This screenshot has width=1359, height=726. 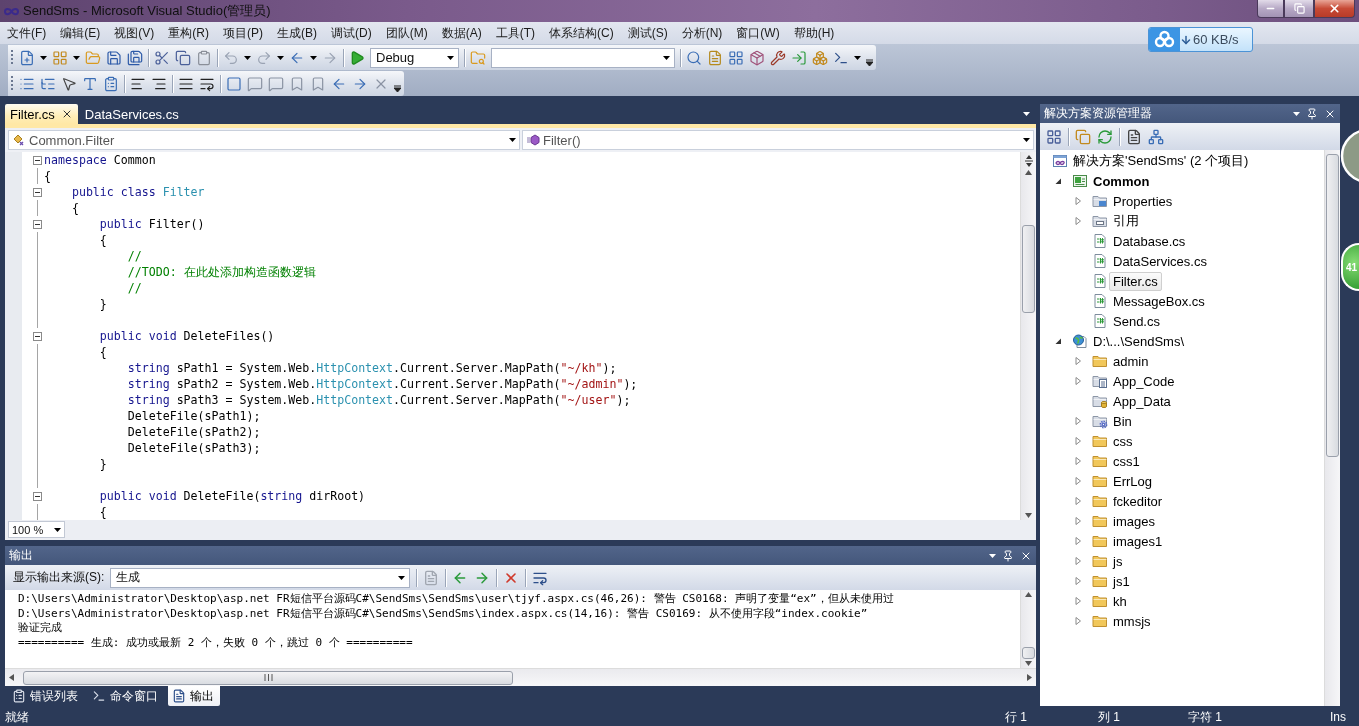 I want to click on tree-item: css1, so click(x=1126, y=461).